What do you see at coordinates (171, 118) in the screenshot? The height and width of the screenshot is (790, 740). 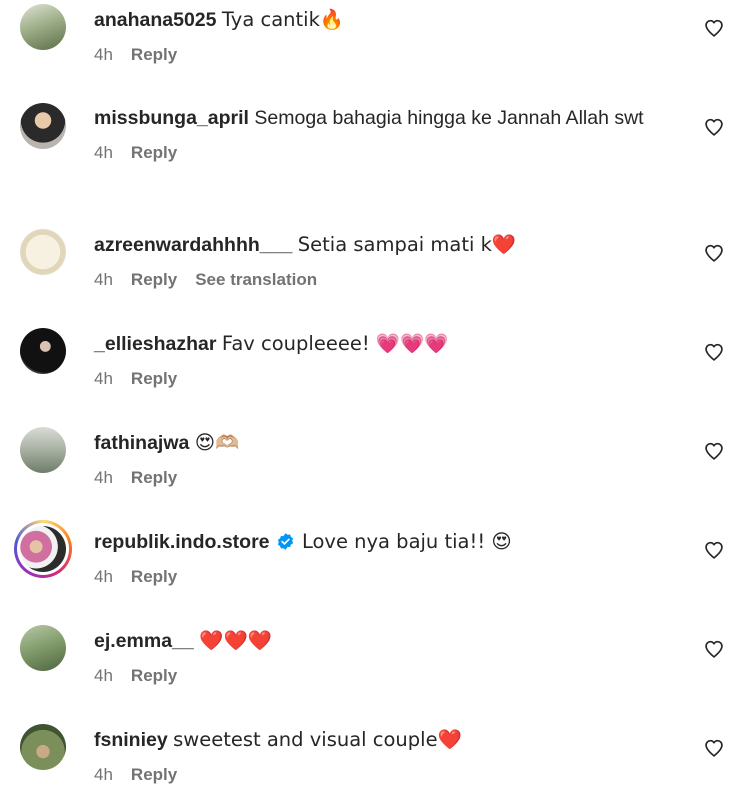 I see `comment-username: missbunga_april` at bounding box center [171, 118].